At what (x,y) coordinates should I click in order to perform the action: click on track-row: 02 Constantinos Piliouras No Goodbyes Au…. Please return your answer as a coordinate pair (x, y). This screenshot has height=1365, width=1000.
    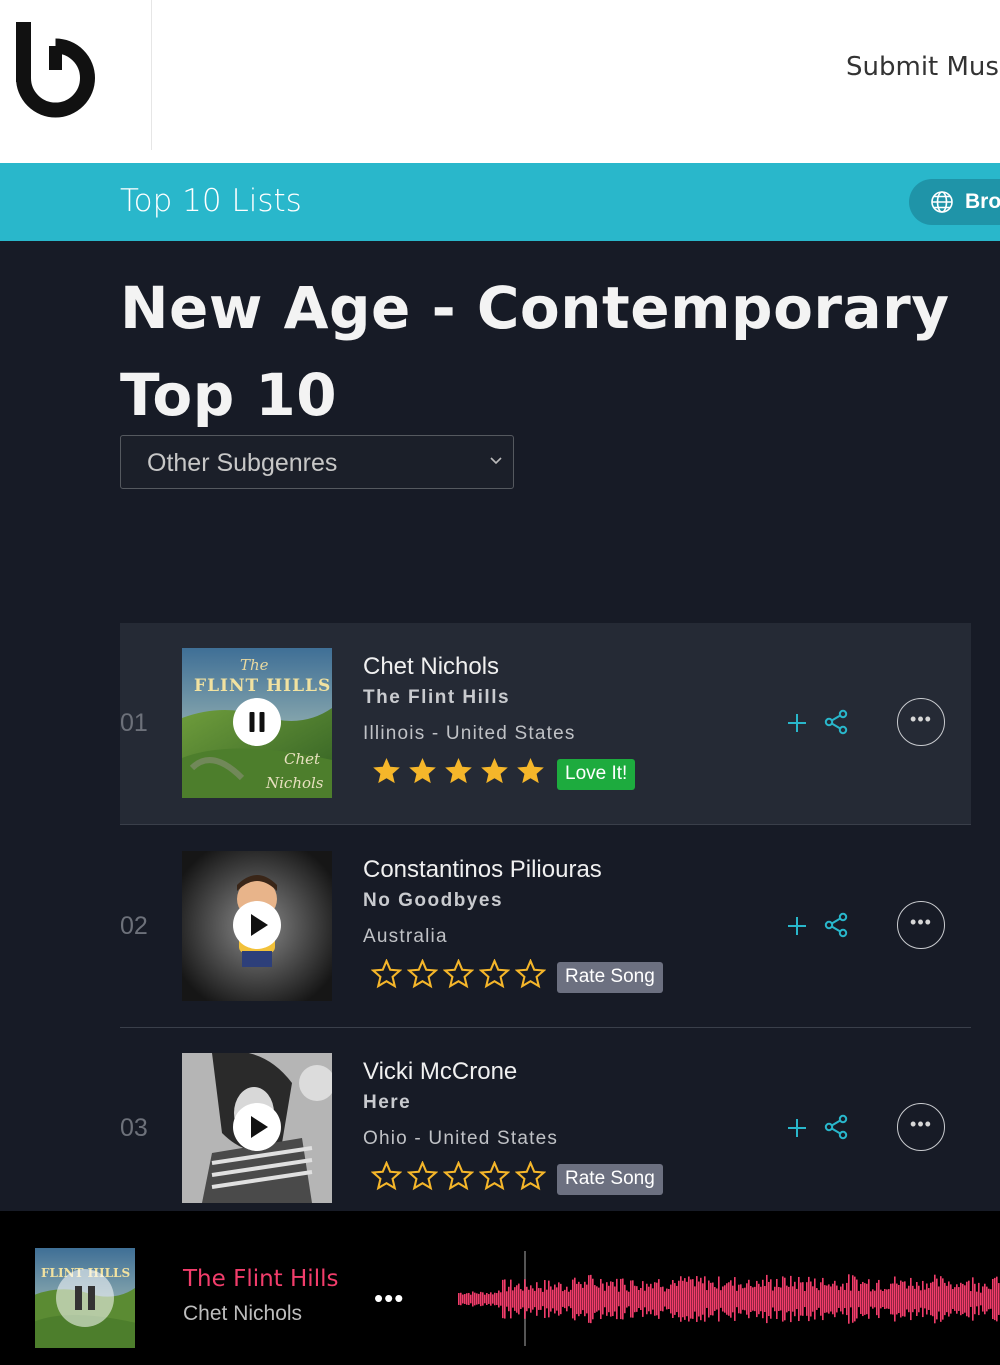
    Looking at the image, I should click on (545, 927).